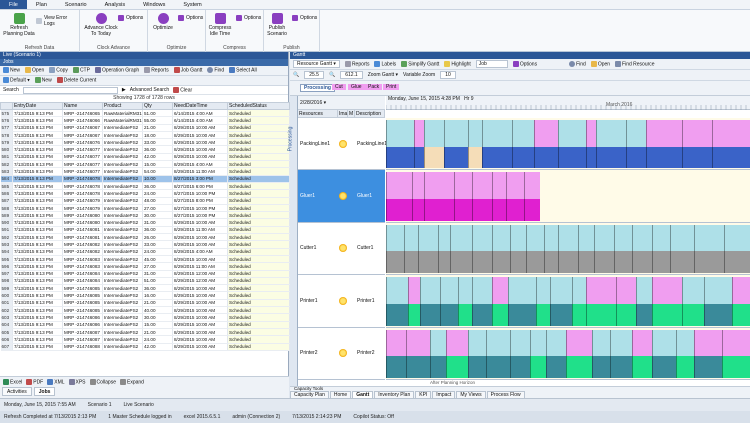 The image size is (750, 423). Describe the element at coordinates (200, 106) in the screenshot. I see `column-header: NeedDateTime` at that location.